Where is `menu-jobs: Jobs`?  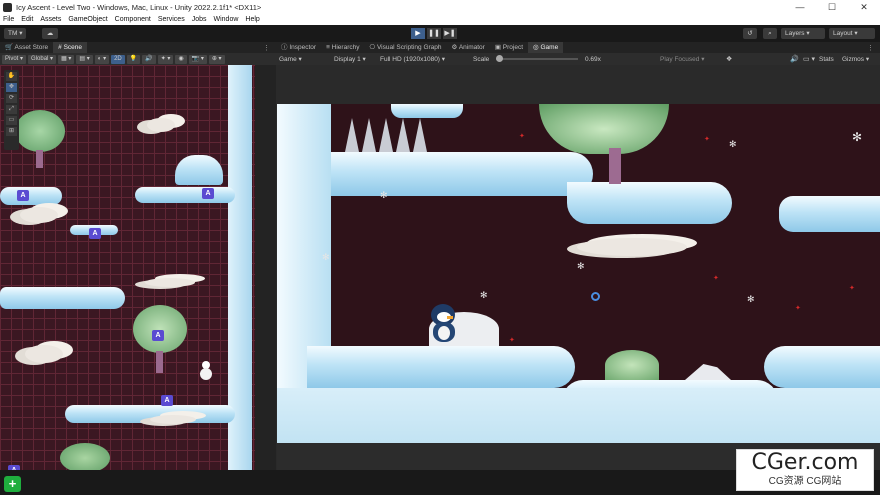
menu-jobs: Jobs is located at coordinates (199, 19).